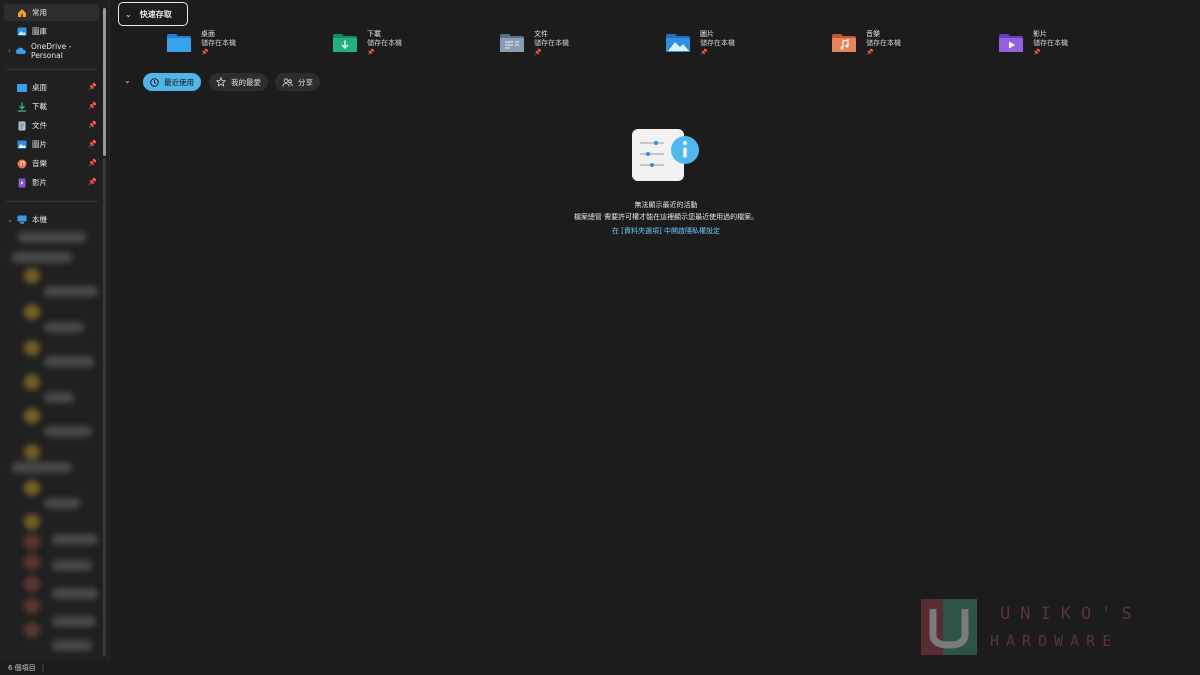 The height and width of the screenshot is (675, 1200). What do you see at coordinates (844, 43) in the screenshot?
I see `music-folder-icon` at bounding box center [844, 43].